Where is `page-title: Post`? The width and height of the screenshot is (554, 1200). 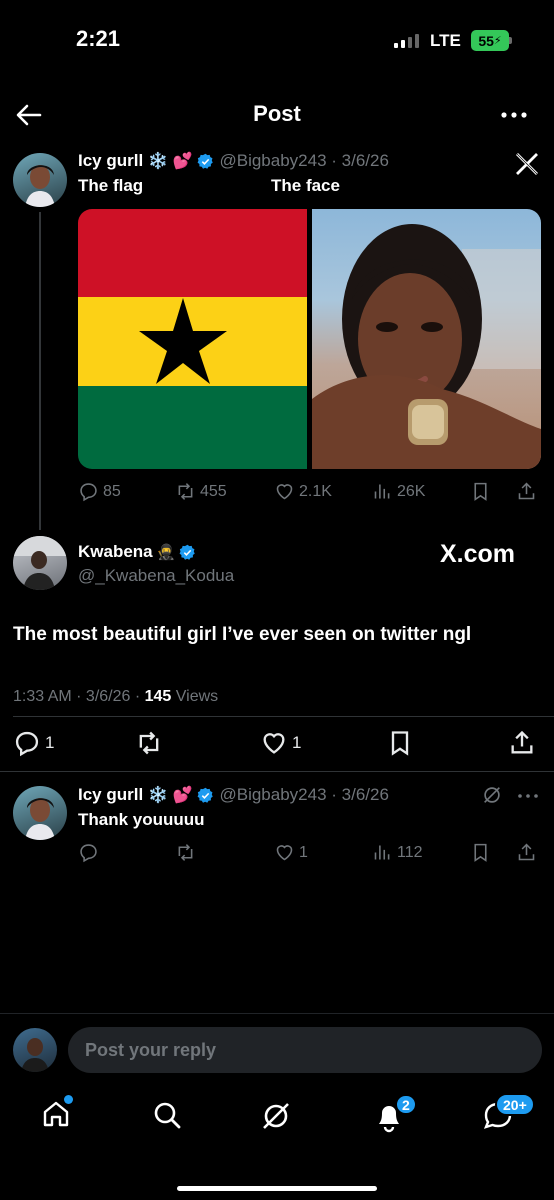
page-title: Post is located at coordinates (277, 113).